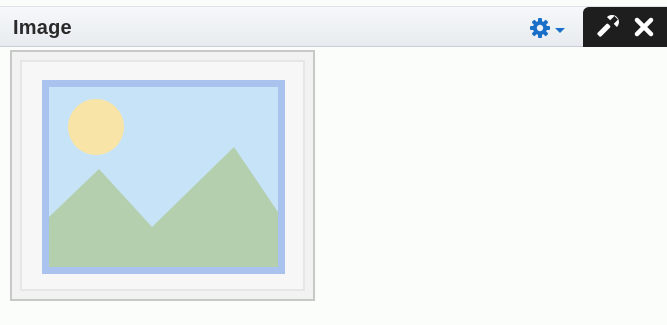 This screenshot has height=325, width=667. I want to click on edit-controls-bar, so click(625, 27).